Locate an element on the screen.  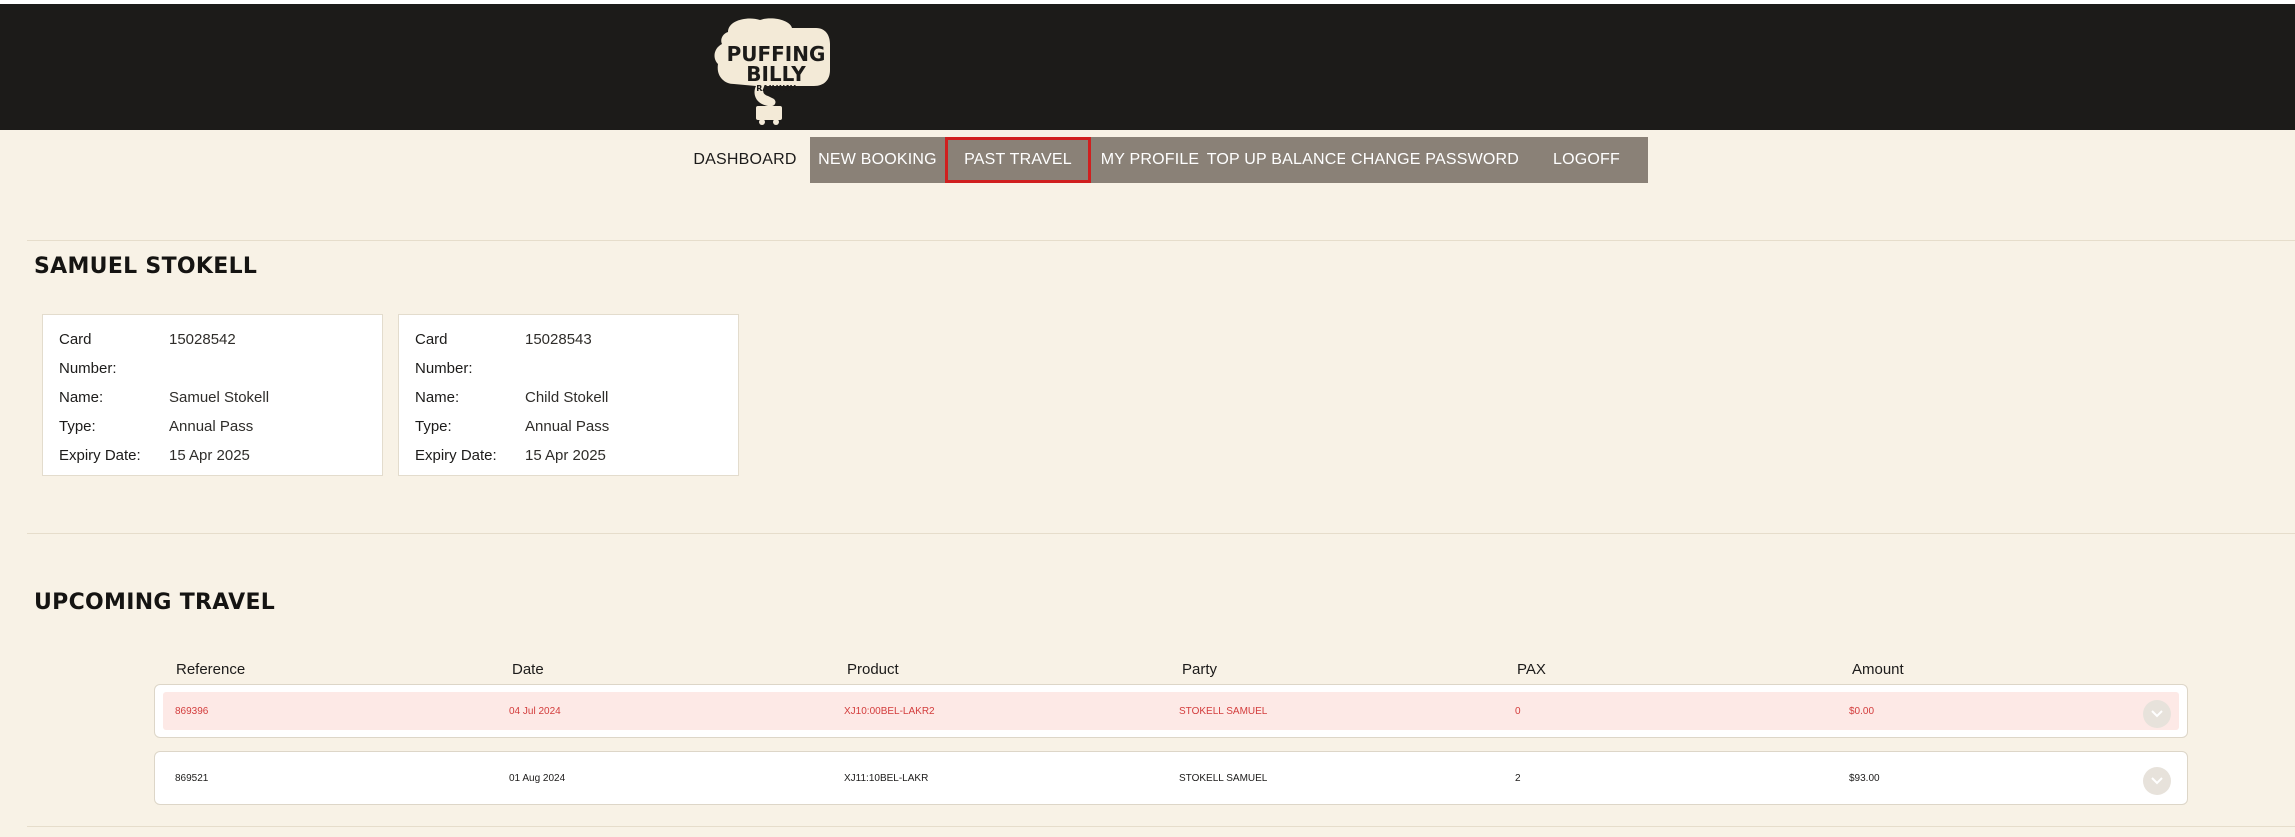
nav-change-password: CHANGE PASSWORD is located at coordinates (1435, 160).